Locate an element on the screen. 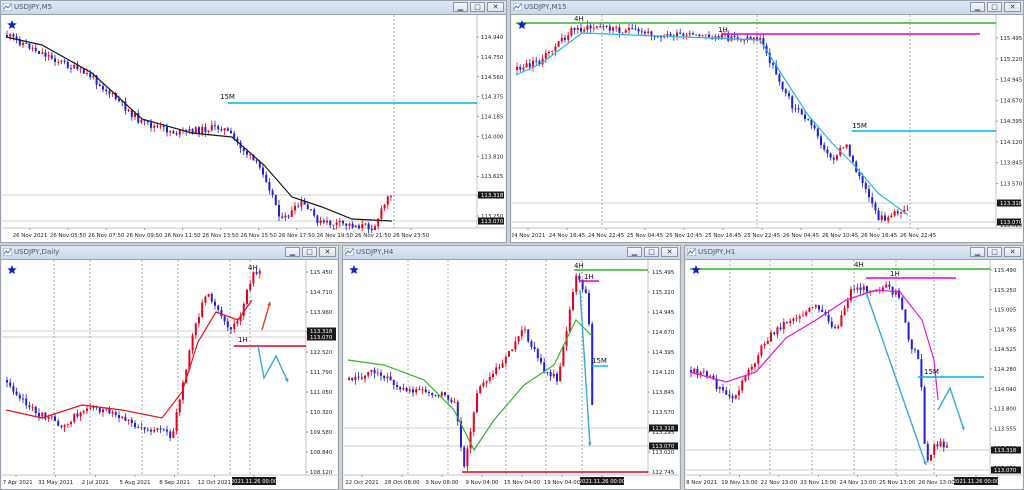  time-tick-label: 18 Nov 2021 is located at coordinates (701, 483).